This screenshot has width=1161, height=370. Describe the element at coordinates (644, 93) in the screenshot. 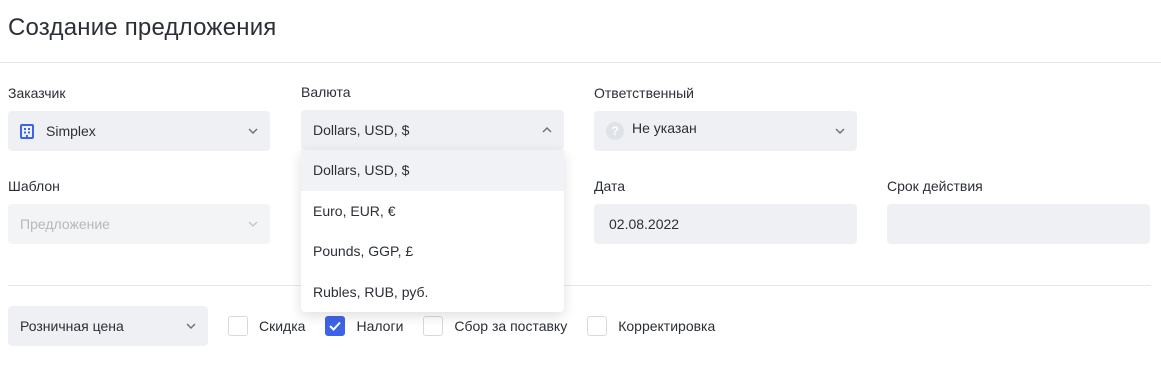

I see `responsible-label: Ответственный` at that location.